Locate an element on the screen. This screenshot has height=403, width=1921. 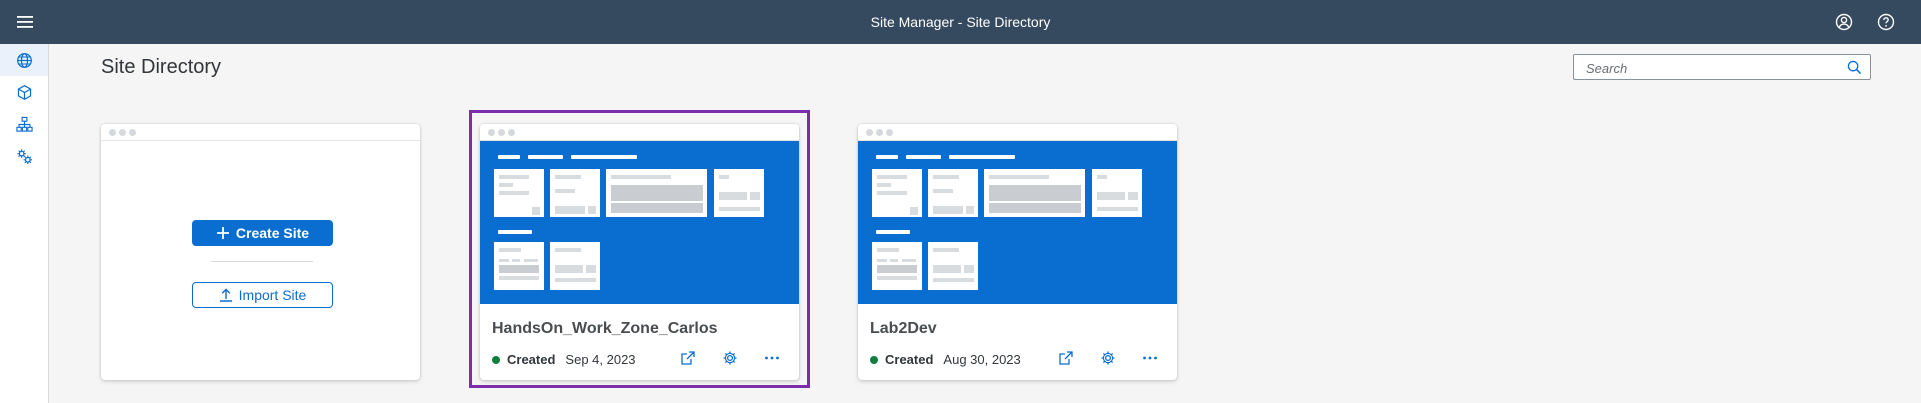
site-name: HandsOn_Work_Zone_Carlos is located at coordinates (605, 329).